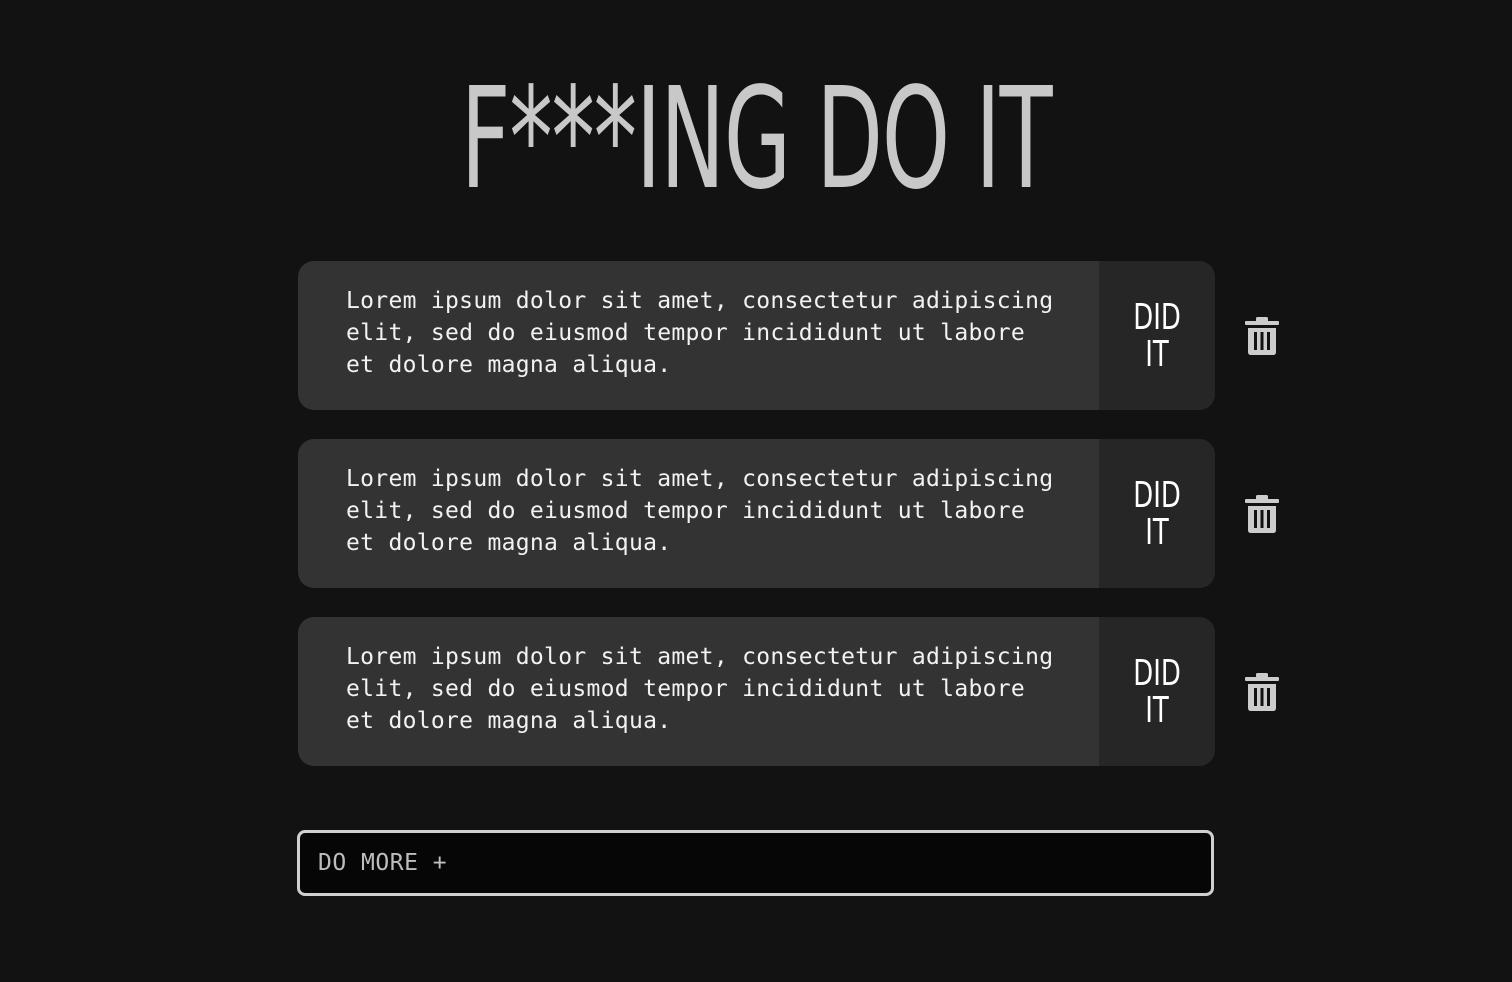 The image size is (1512, 982). I want to click on add-task-placeholder: DO MORE +, so click(383, 863).